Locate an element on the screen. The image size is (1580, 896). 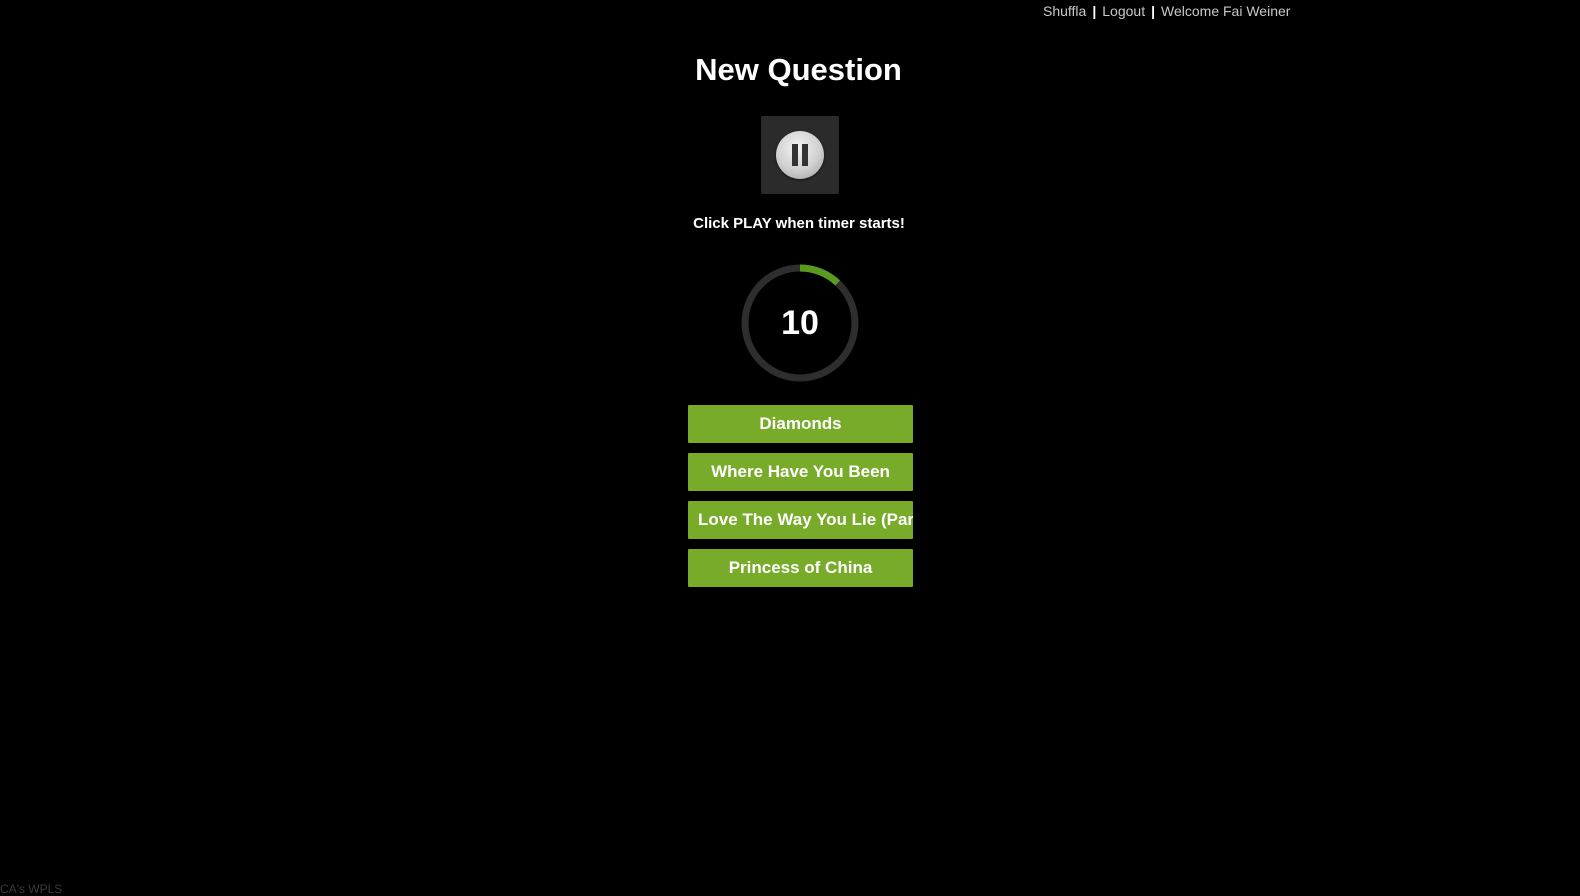
answer-button: Princess of China is located at coordinates (800, 568).